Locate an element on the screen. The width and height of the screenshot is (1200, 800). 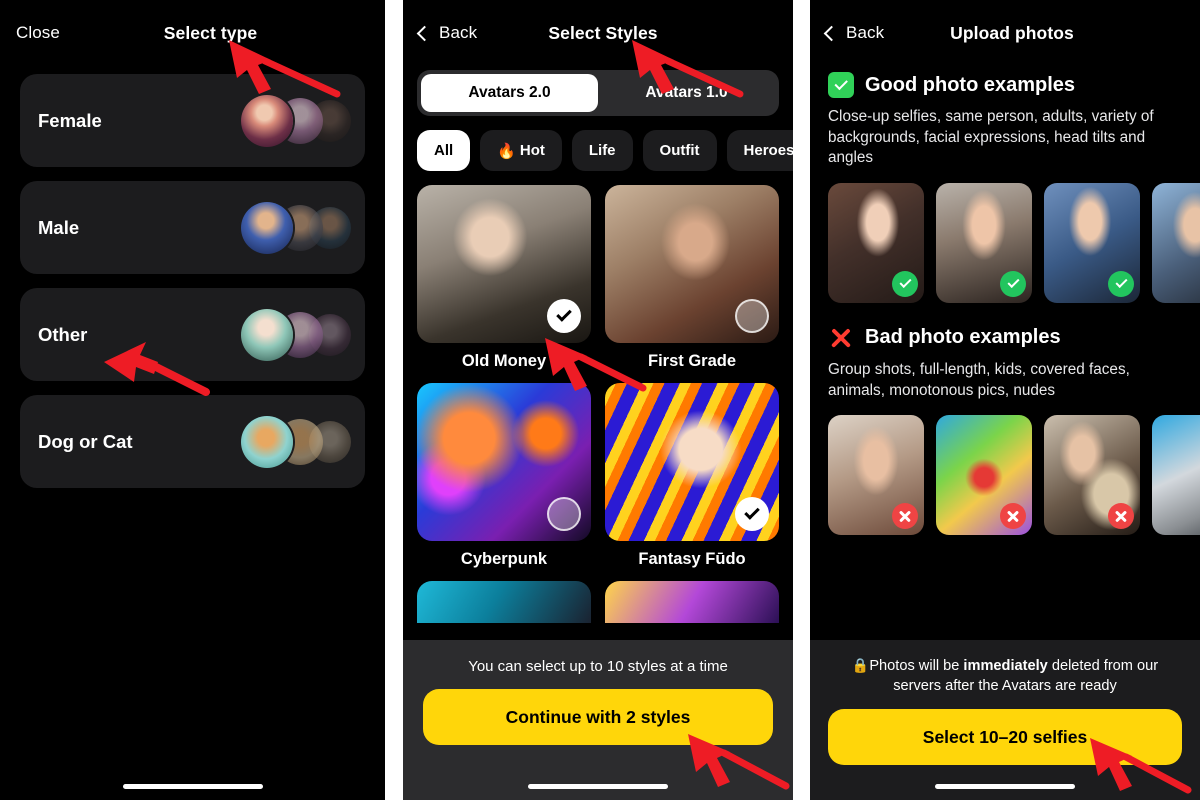
style-card-first-grade: First Grade is located at coordinates (692, 278).